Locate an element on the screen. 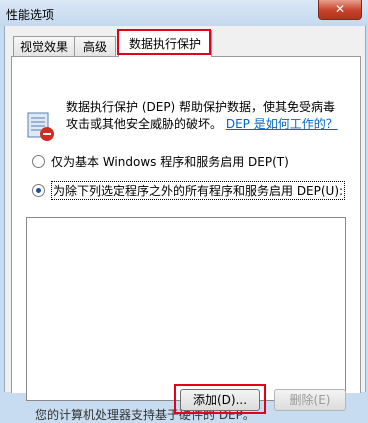 This screenshot has width=368, height=423. radio-essential is located at coordinates (38, 161).